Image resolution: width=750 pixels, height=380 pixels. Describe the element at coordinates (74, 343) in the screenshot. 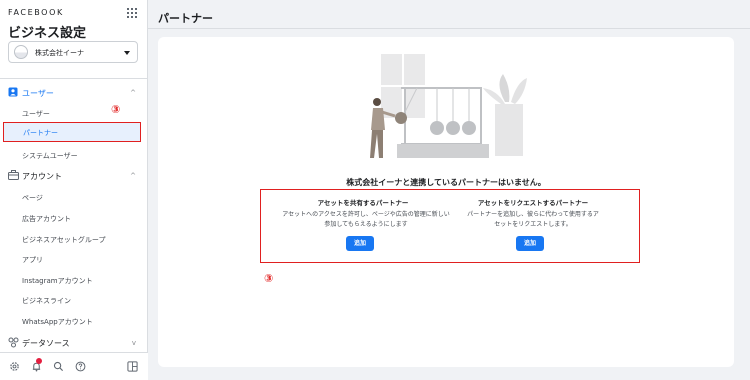

I see `section-data-sources: データソース v` at that location.